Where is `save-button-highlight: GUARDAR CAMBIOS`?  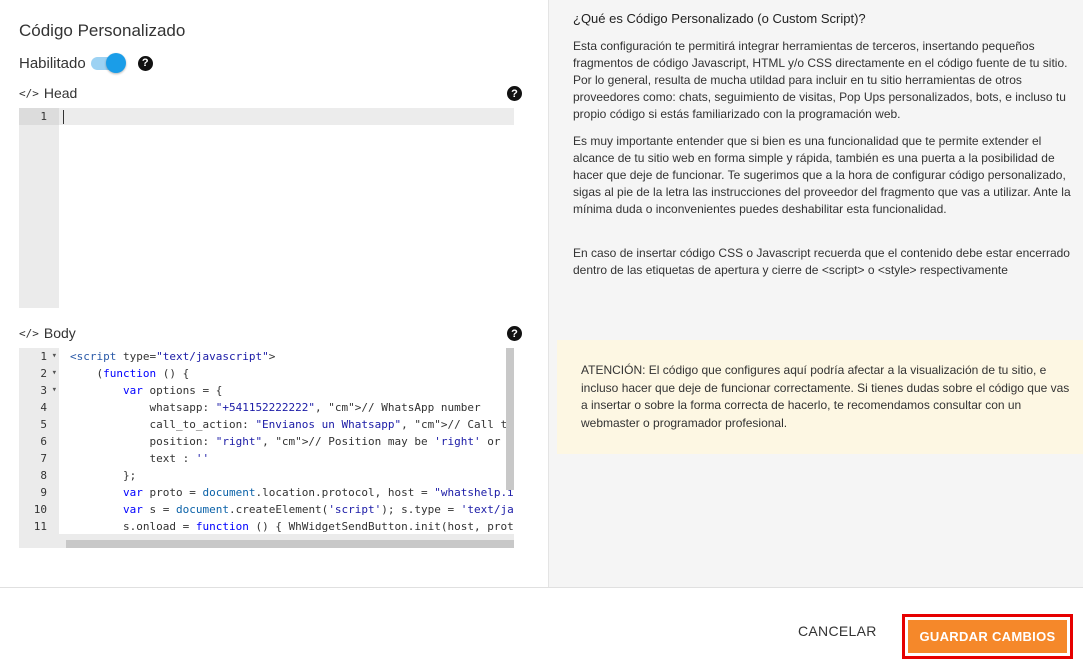
save-button-highlight: GUARDAR CAMBIOS is located at coordinates (987, 636).